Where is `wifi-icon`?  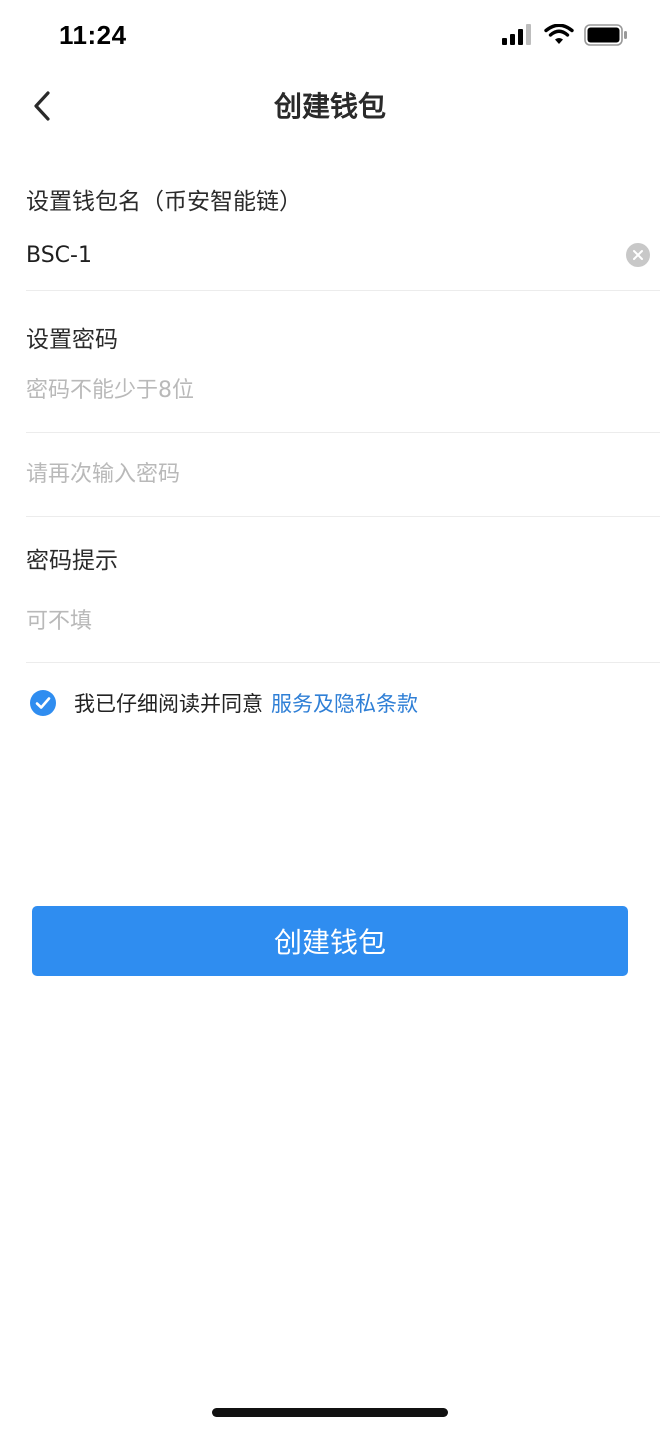 wifi-icon is located at coordinates (559, 34).